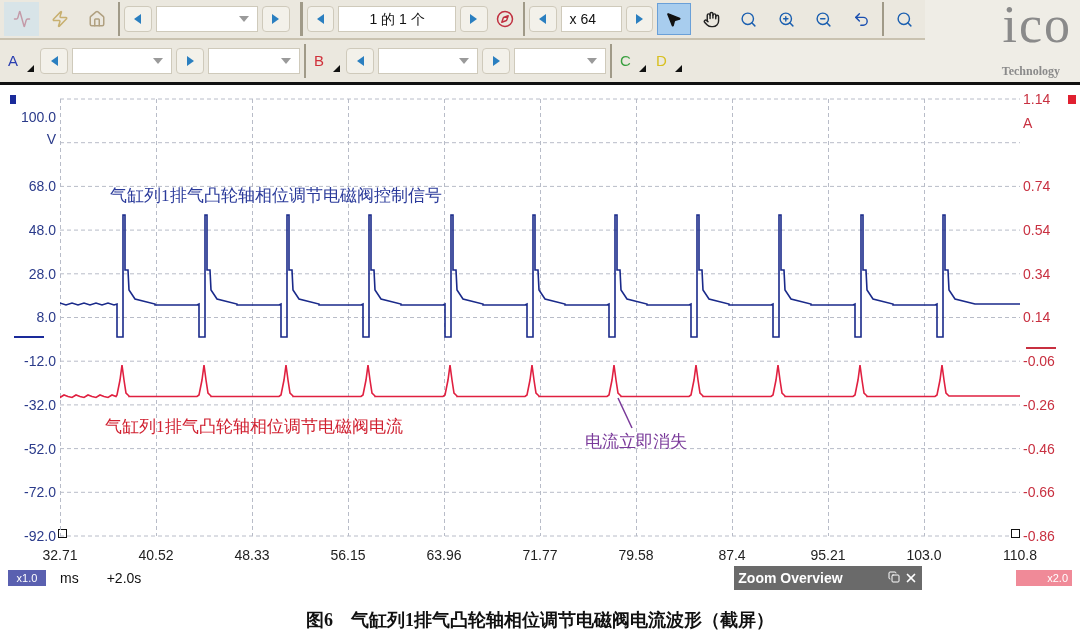  Describe the element at coordinates (42, 273) in the screenshot. I see `axis-label: 28.0` at that location.